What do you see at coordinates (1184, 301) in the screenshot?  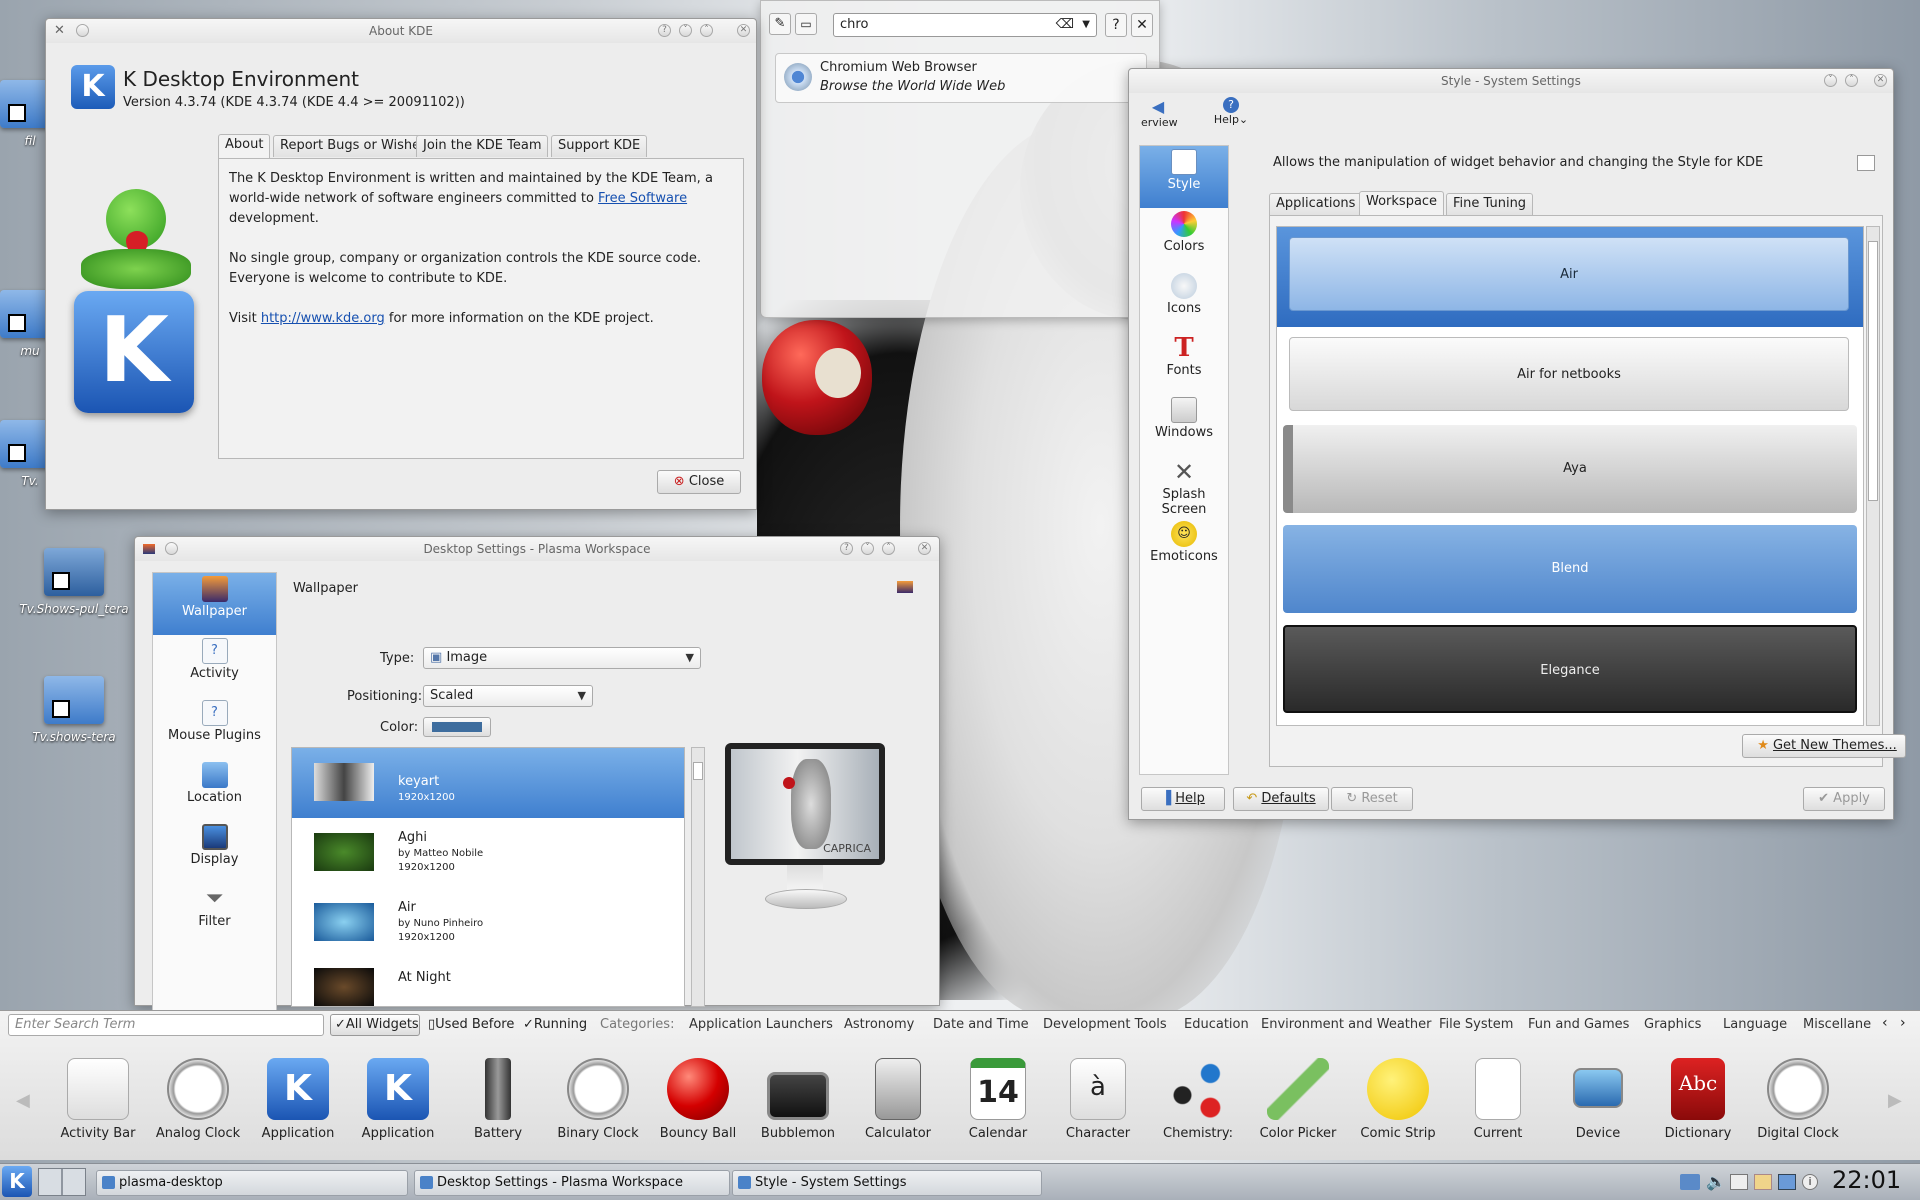 I see `sidebar-item-icons: Icons` at bounding box center [1184, 301].